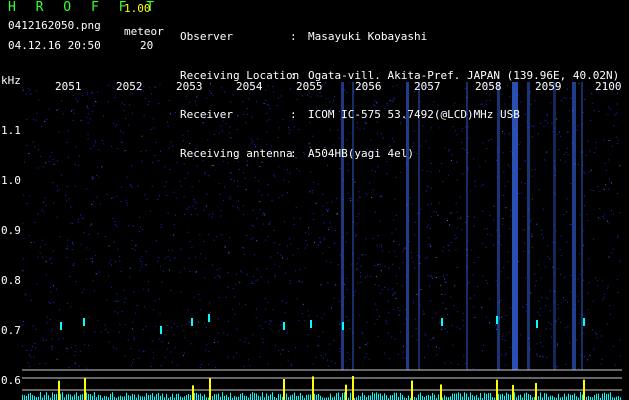  What do you see at coordinates (249, 86) in the screenshot?
I see `time-tick: 2054` at bounding box center [249, 86].